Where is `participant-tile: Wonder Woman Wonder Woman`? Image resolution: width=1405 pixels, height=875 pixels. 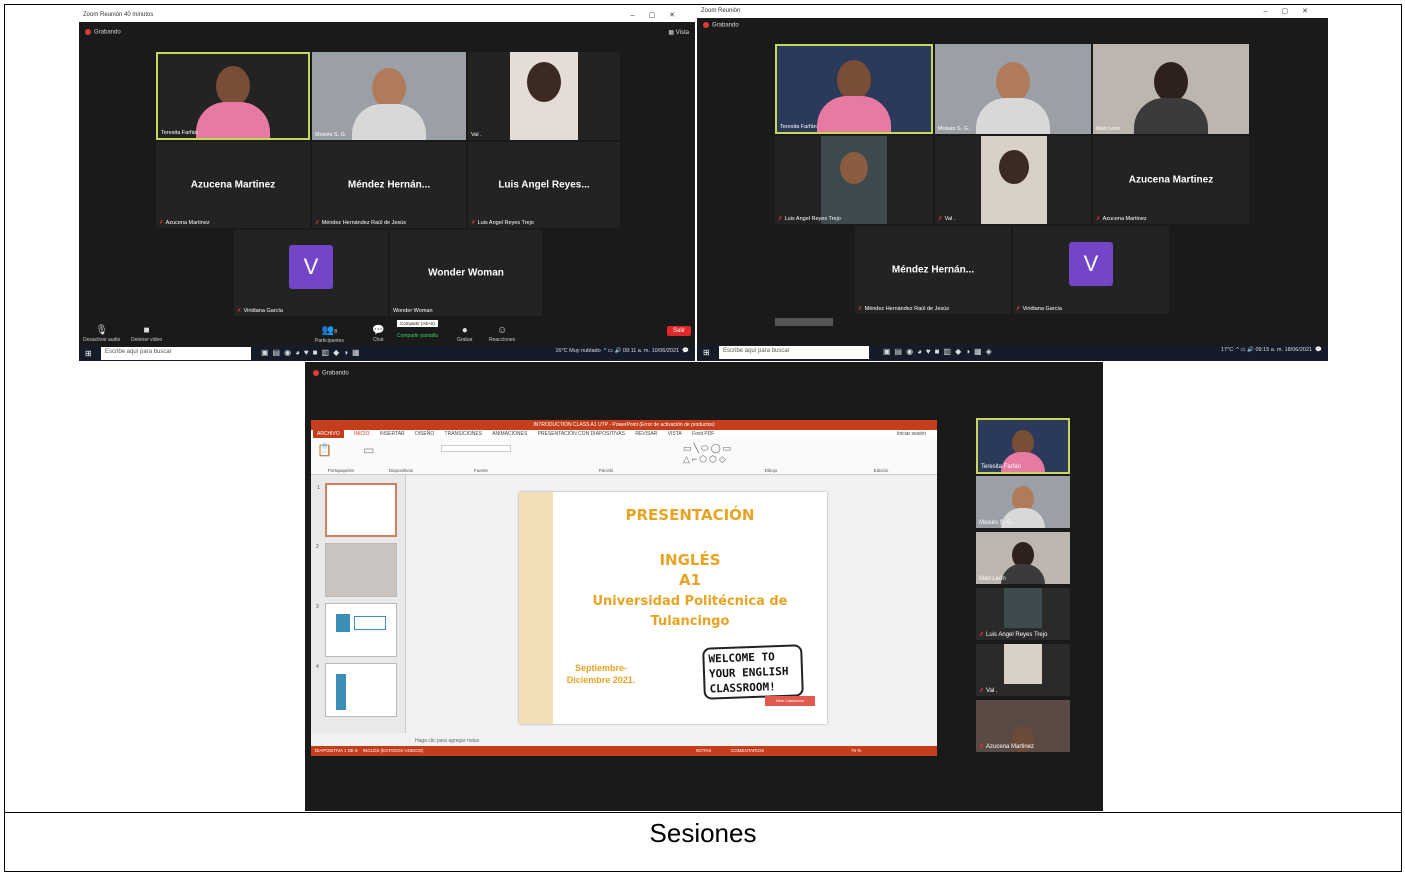
participant-tile: Wonder Woman Wonder Woman is located at coordinates (466, 273).